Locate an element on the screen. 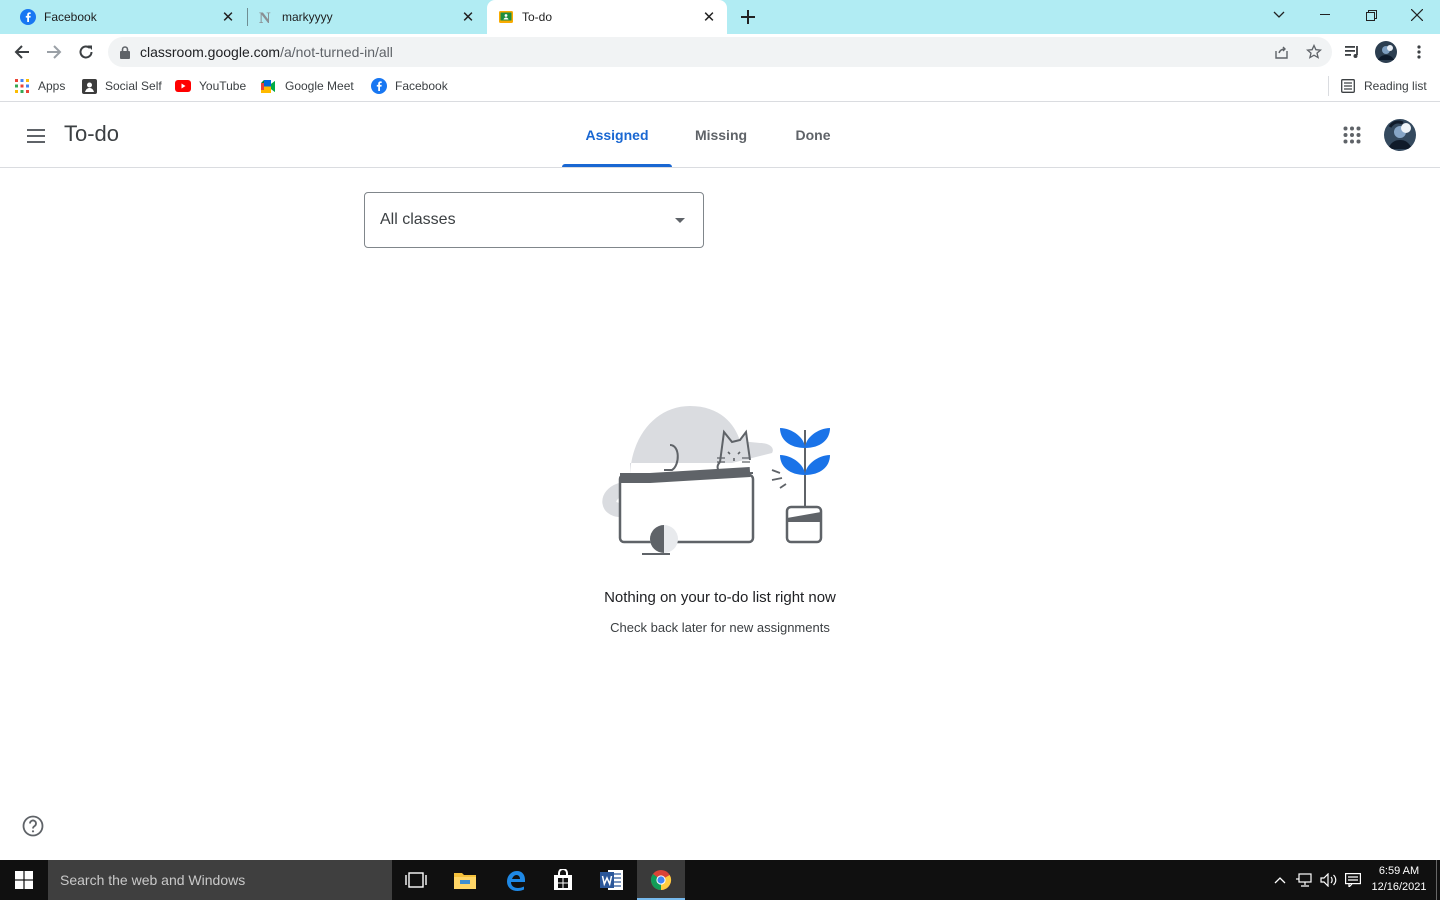 The image size is (1440, 900). tab-title: Facebook is located at coordinates (70, 17).